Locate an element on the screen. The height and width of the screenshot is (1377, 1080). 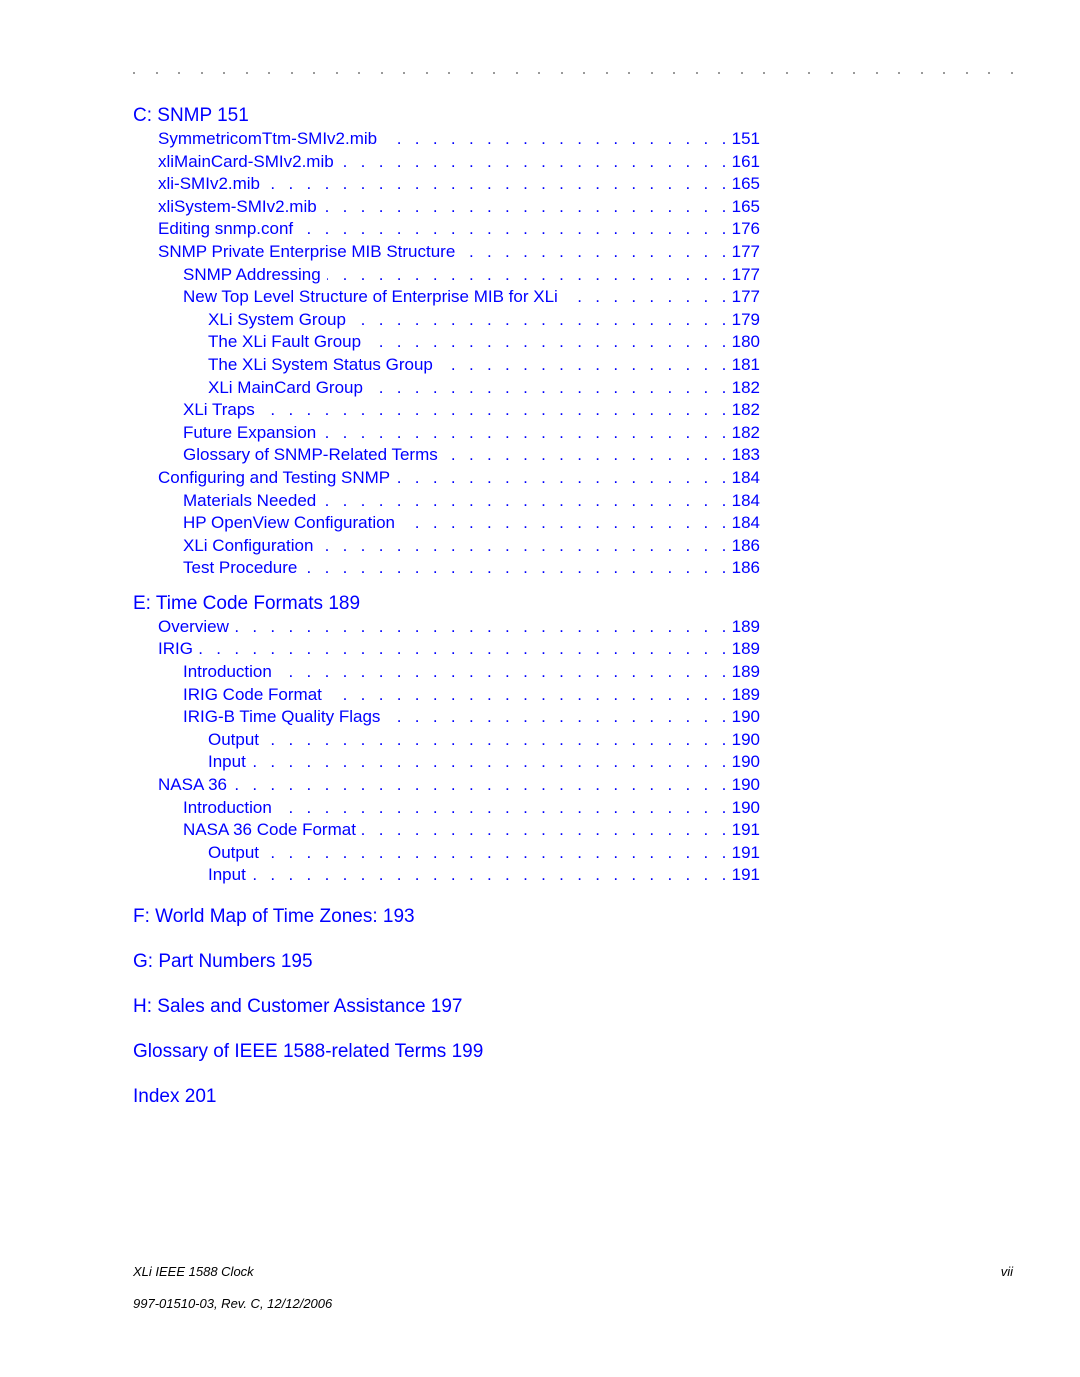
toc-entry-page: 151 is located at coordinates (745, 138).